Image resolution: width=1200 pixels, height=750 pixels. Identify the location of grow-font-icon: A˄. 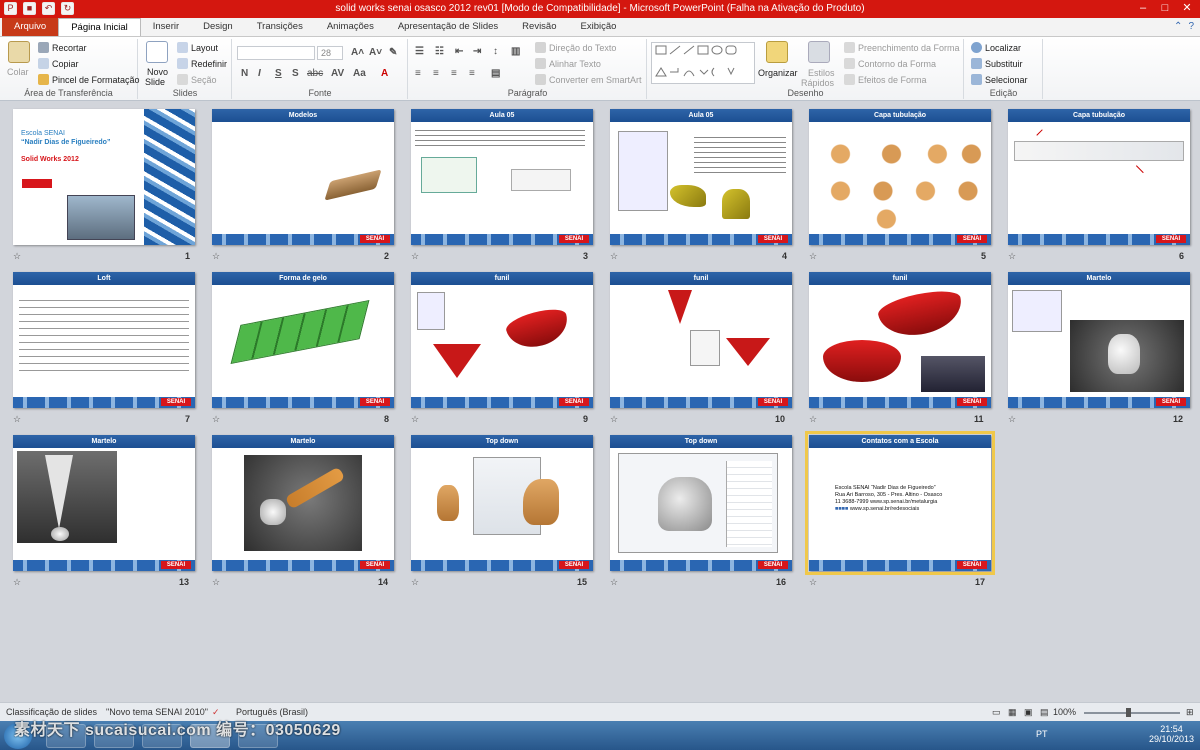
(357, 52).